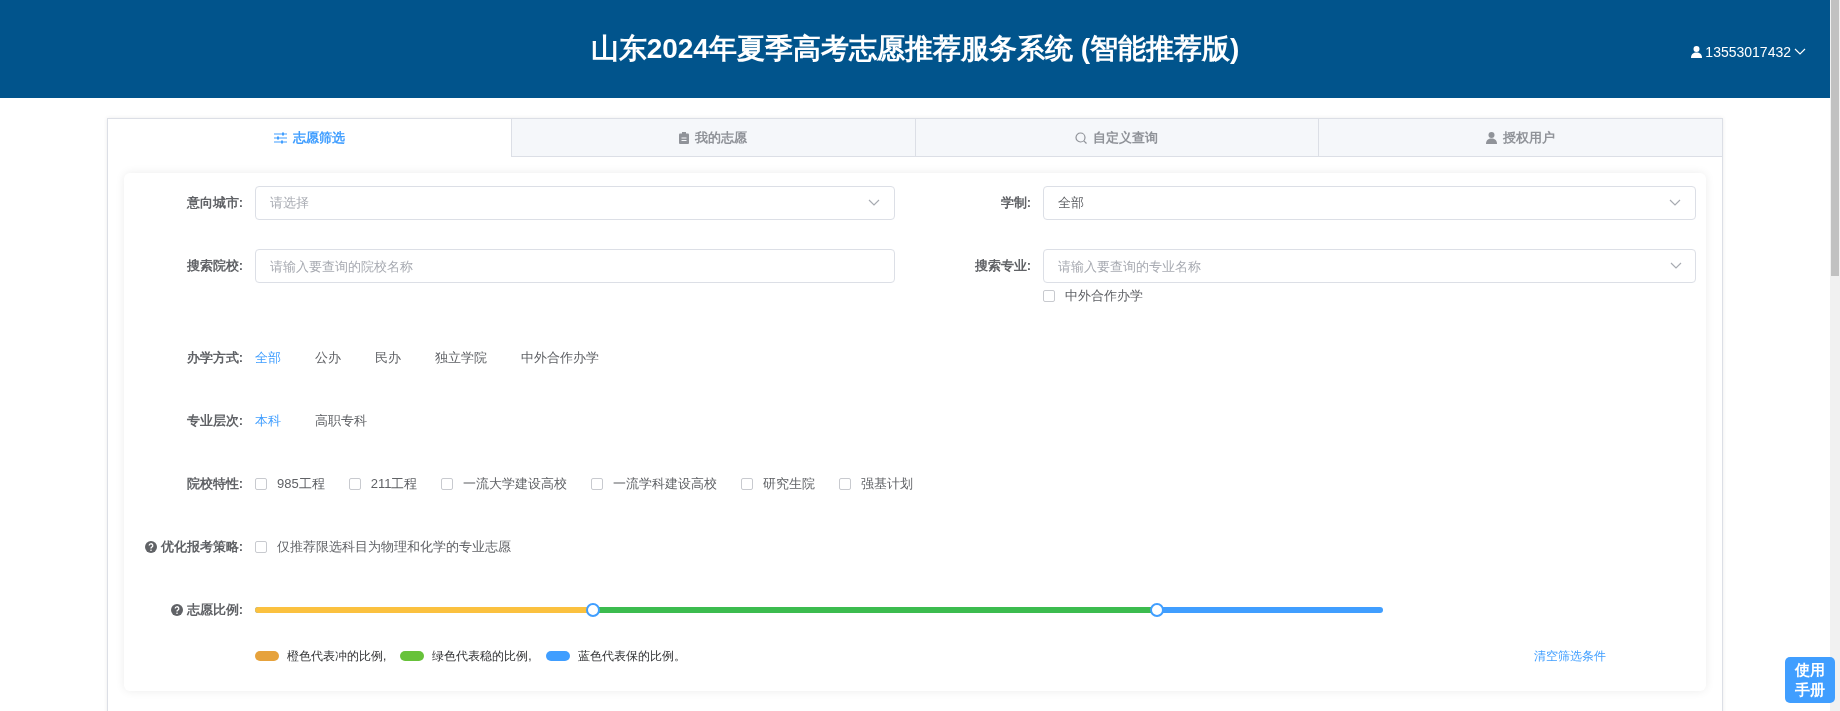 This screenshot has height=711, width=1840. I want to click on filter-option: 民办, so click(388, 357).